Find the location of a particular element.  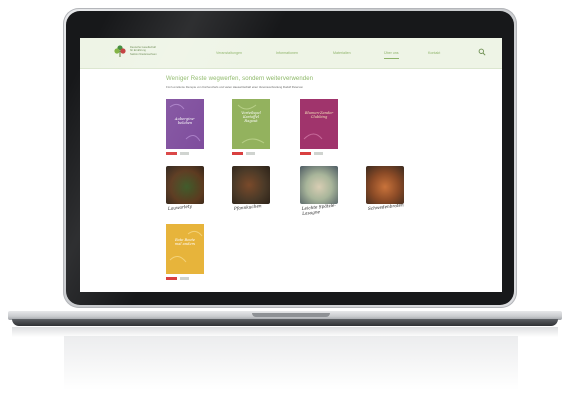

booklet-cover: Rote Beete mal anders is located at coordinates (185, 249).